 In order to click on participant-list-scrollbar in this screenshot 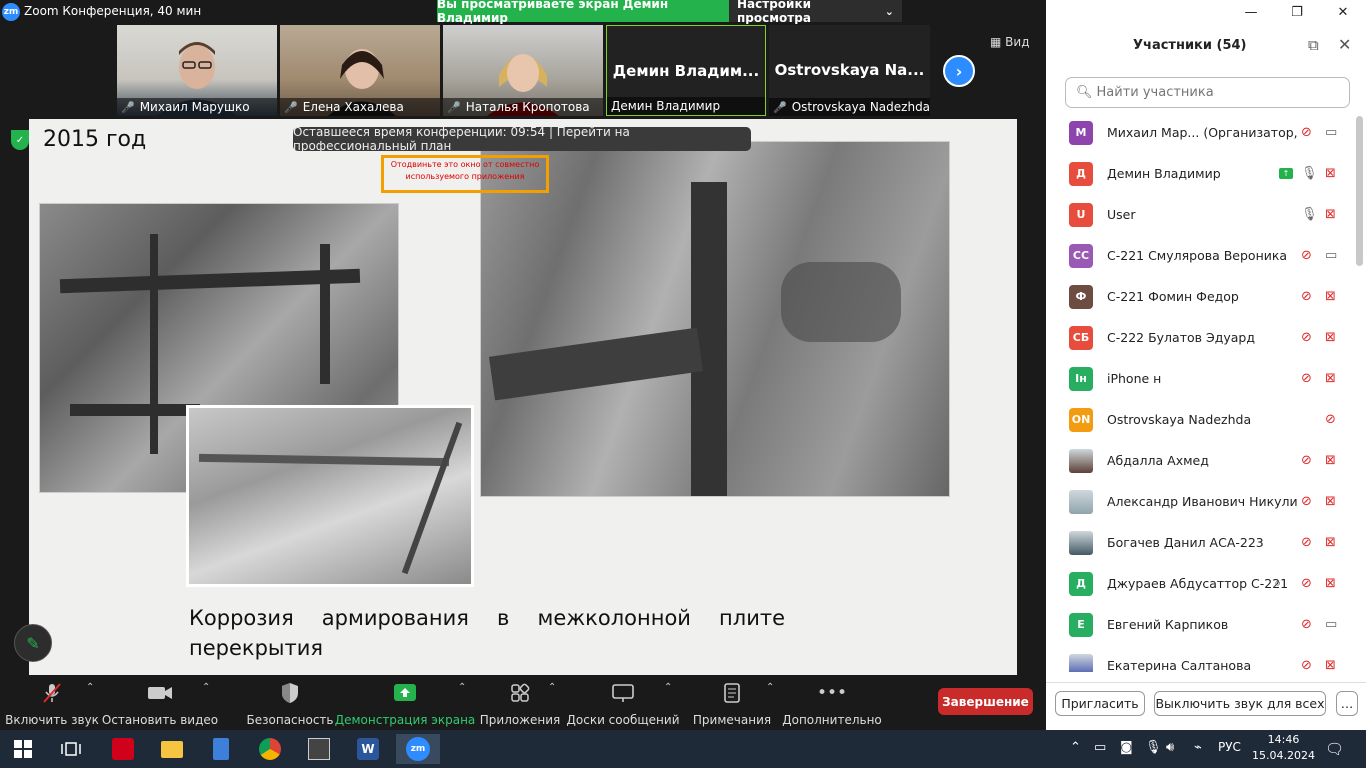, I will do `click(1359, 191)`.